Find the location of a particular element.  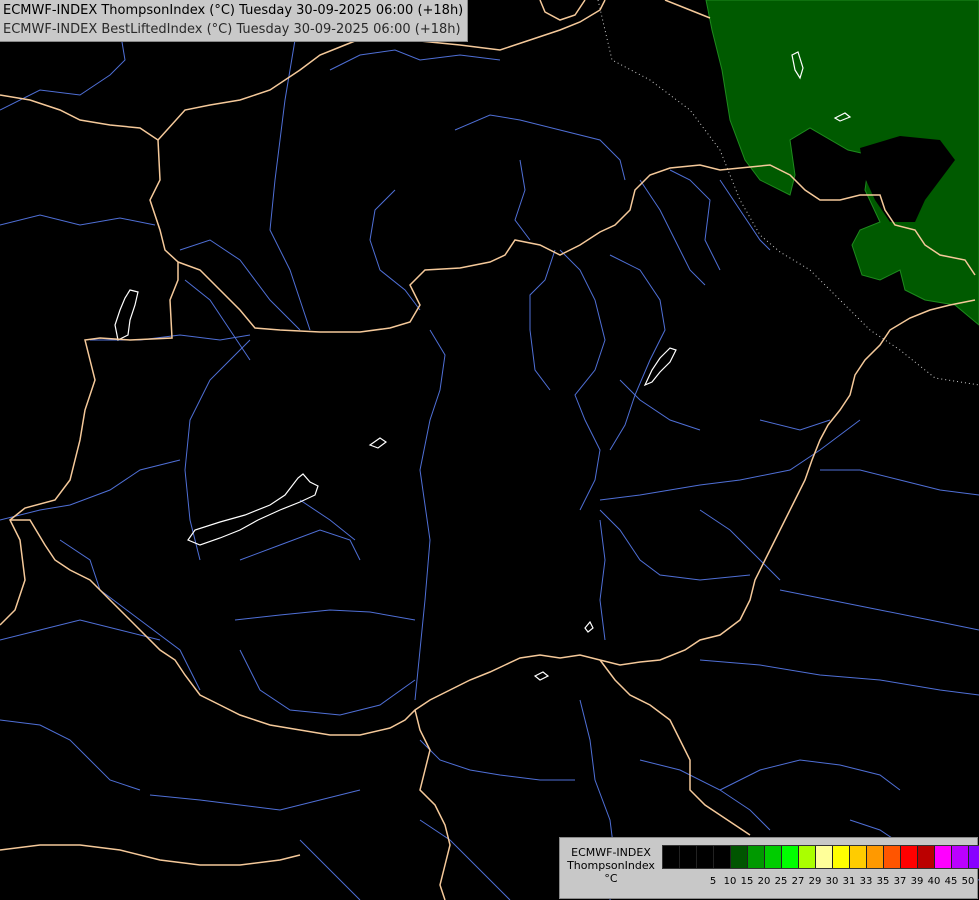

legend-tick-label: 10 is located at coordinates (730, 881).